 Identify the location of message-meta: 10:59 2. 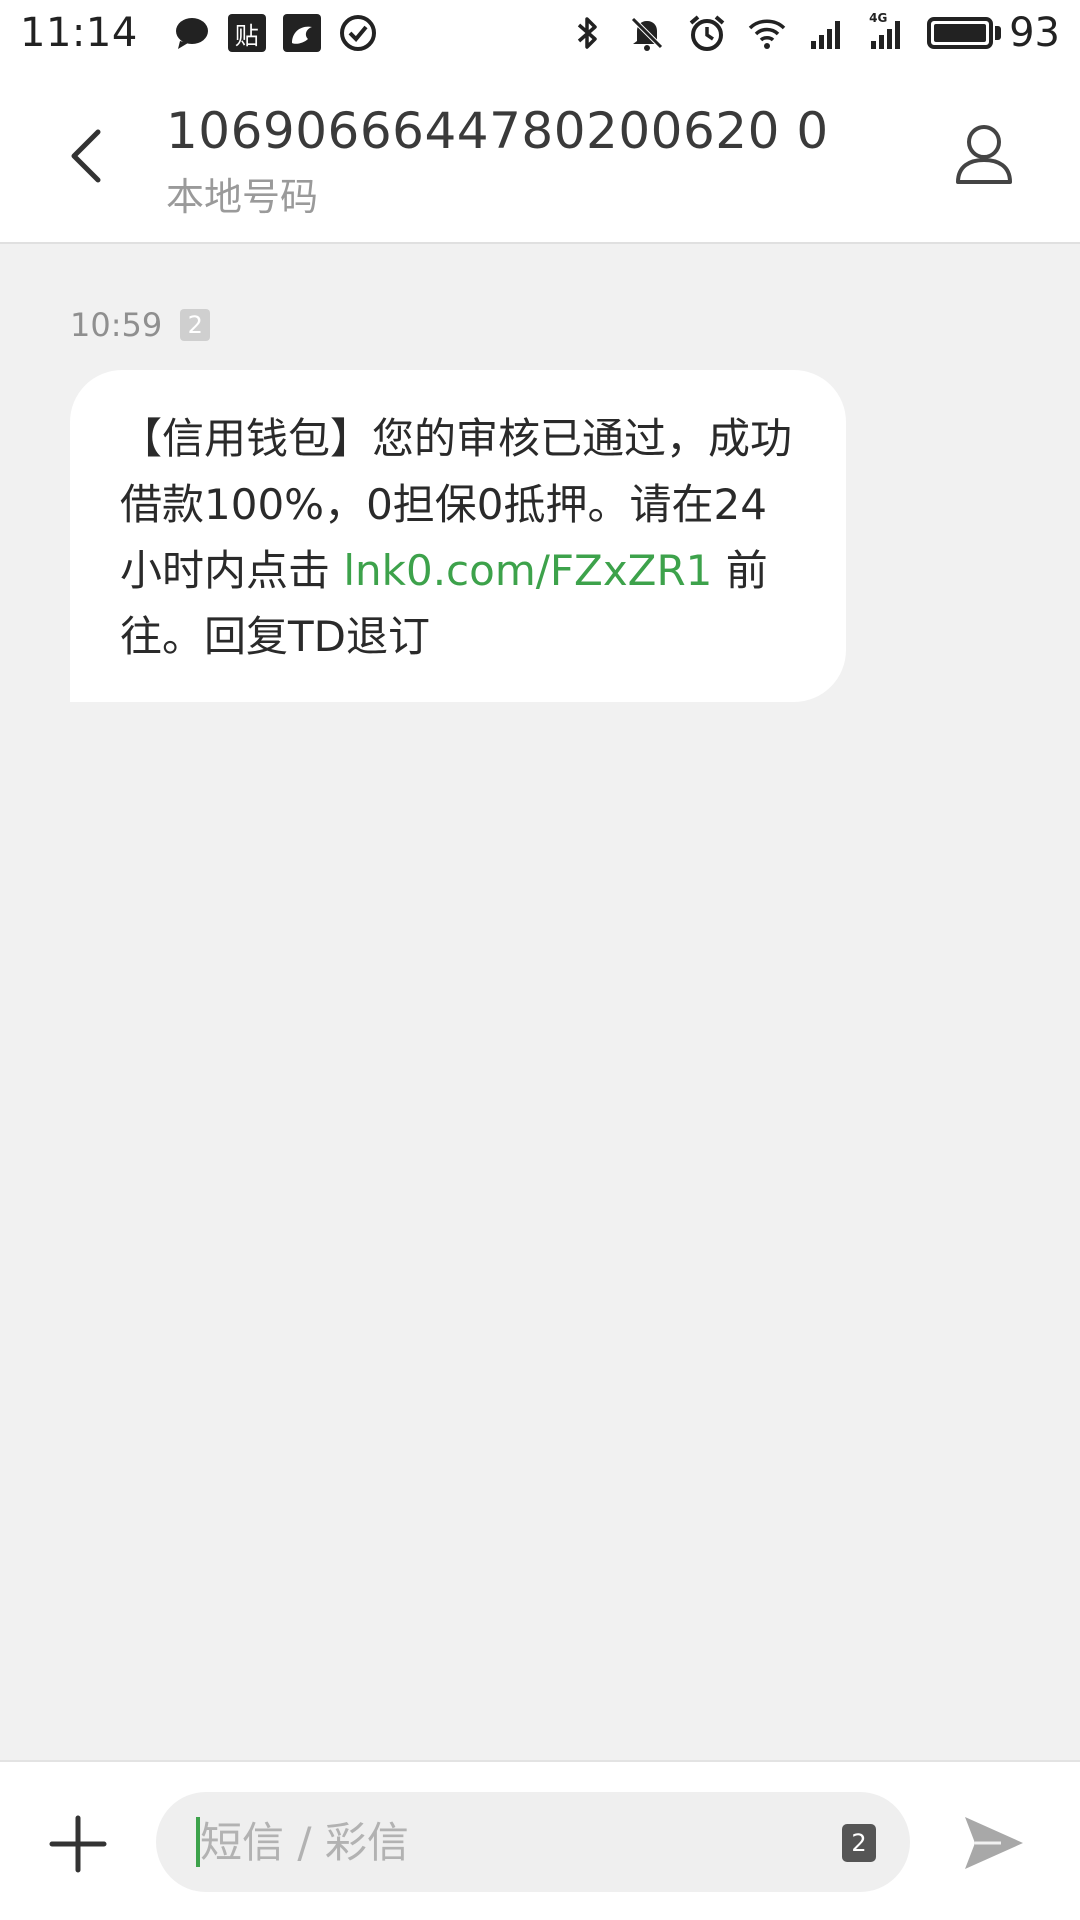
(140, 325).